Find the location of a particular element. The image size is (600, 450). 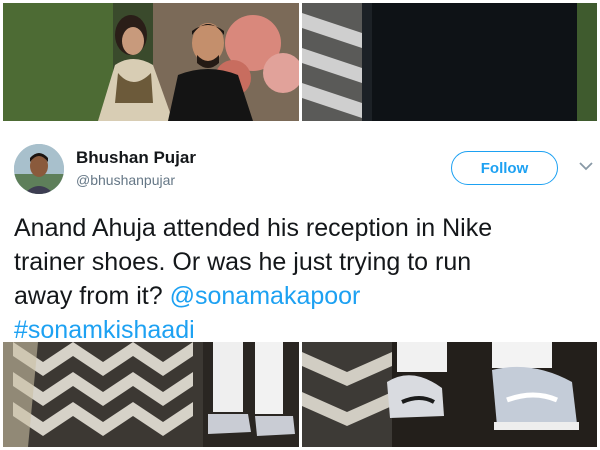

tweet-text-line-3-text: away from it? is located at coordinates (88, 296).